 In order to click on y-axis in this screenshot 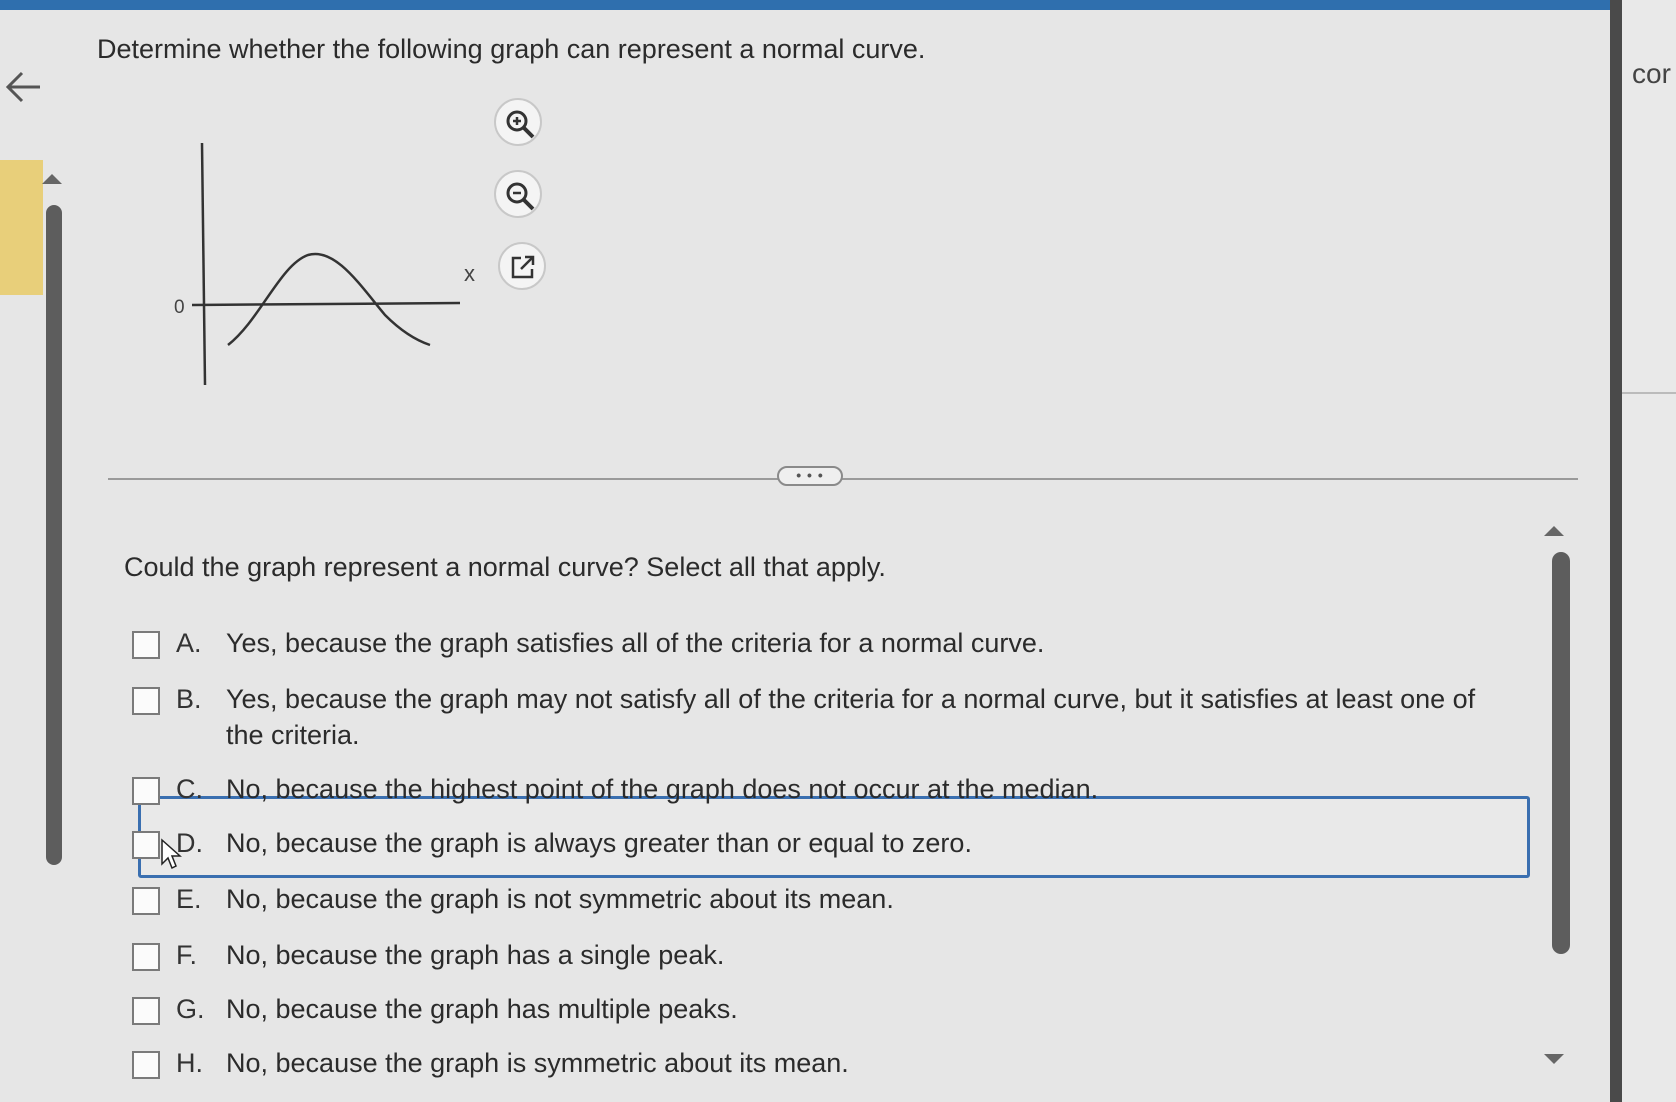, I will do `click(203, 264)`.